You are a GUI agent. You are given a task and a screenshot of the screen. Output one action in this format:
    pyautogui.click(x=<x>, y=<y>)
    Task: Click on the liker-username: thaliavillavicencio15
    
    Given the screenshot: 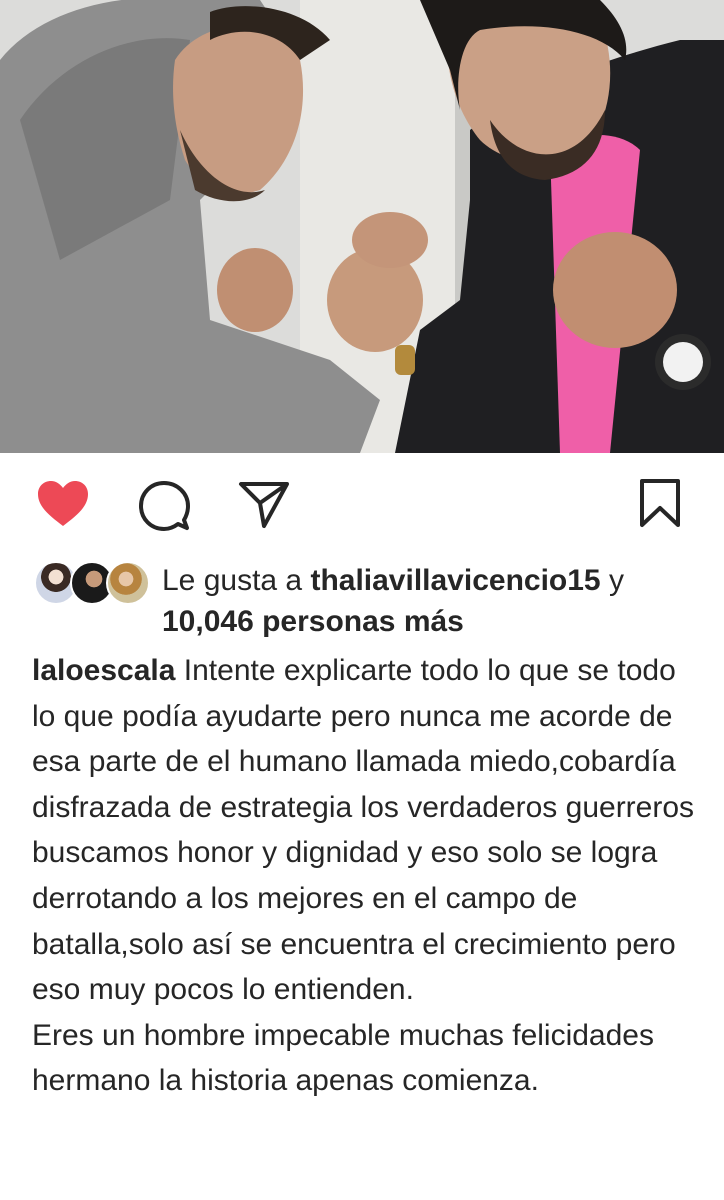 What is the action you would take?
    pyautogui.click(x=455, y=580)
    